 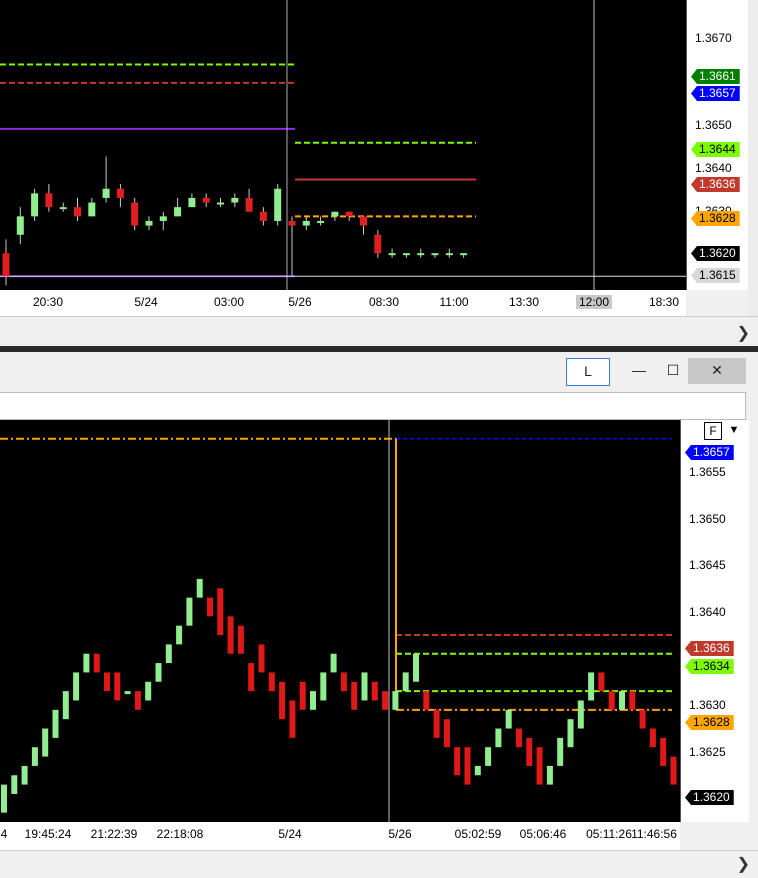 What do you see at coordinates (707, 705) in the screenshot?
I see `y-tick-label: 1.3630` at bounding box center [707, 705].